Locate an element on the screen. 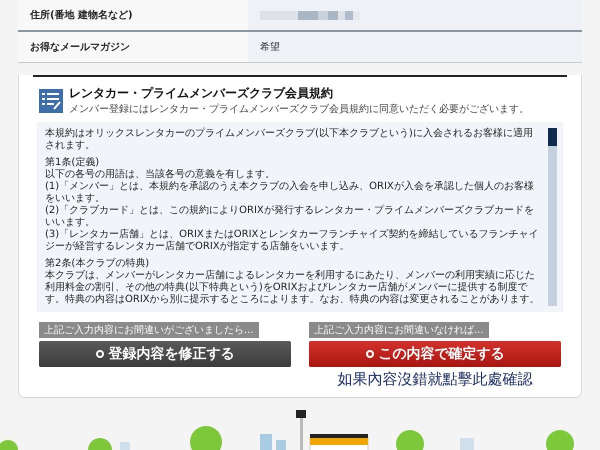 The width and height of the screenshot is (600, 450). terms-text: 第1条(定義) is located at coordinates (72, 162).